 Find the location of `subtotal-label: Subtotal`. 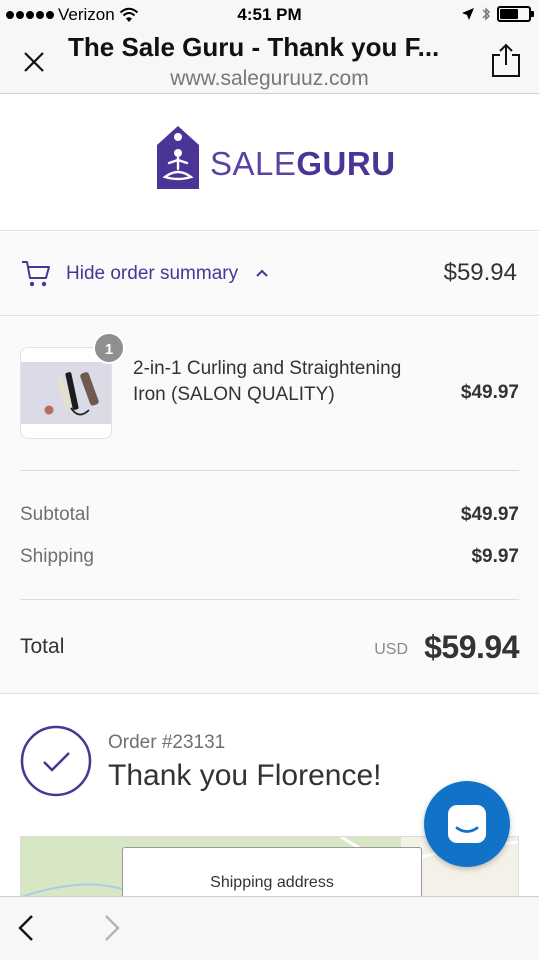

subtotal-label: Subtotal is located at coordinates (55, 514).